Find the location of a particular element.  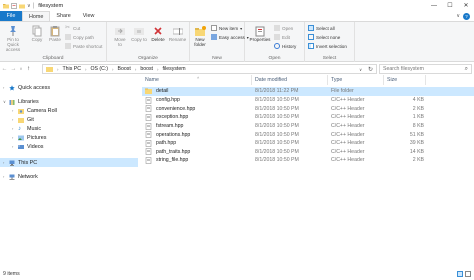

ribbon-collapse-icon: ∨ is located at coordinates (458, 16).